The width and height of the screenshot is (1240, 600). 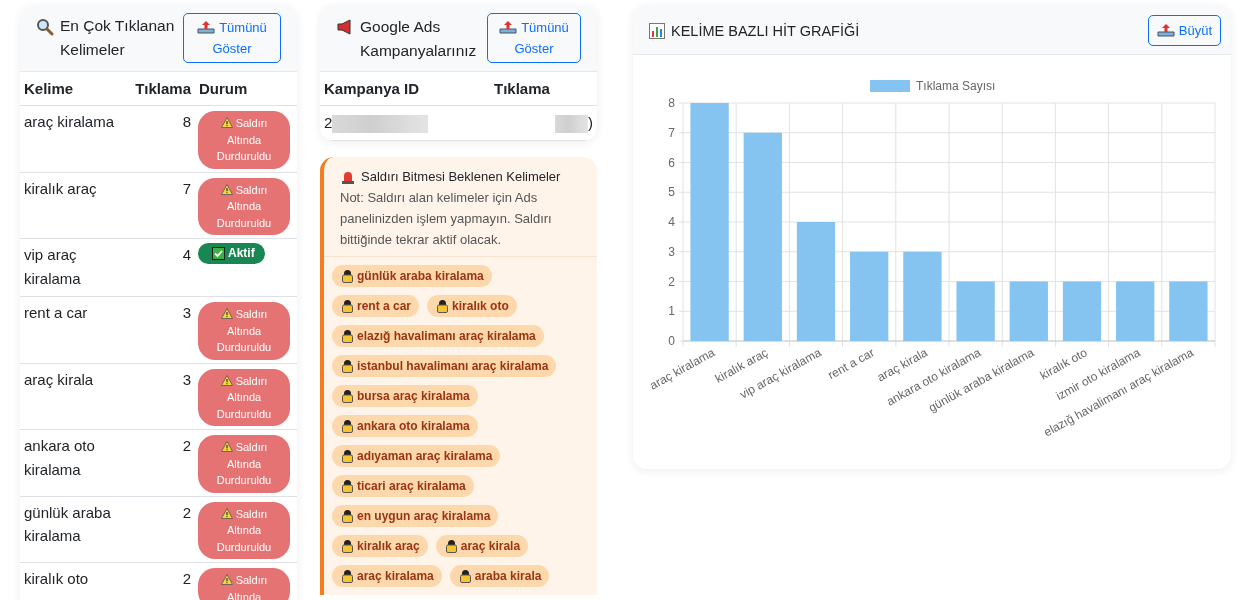 What do you see at coordinates (1184, 30) in the screenshot?
I see `show-all-button: Büyüt` at bounding box center [1184, 30].